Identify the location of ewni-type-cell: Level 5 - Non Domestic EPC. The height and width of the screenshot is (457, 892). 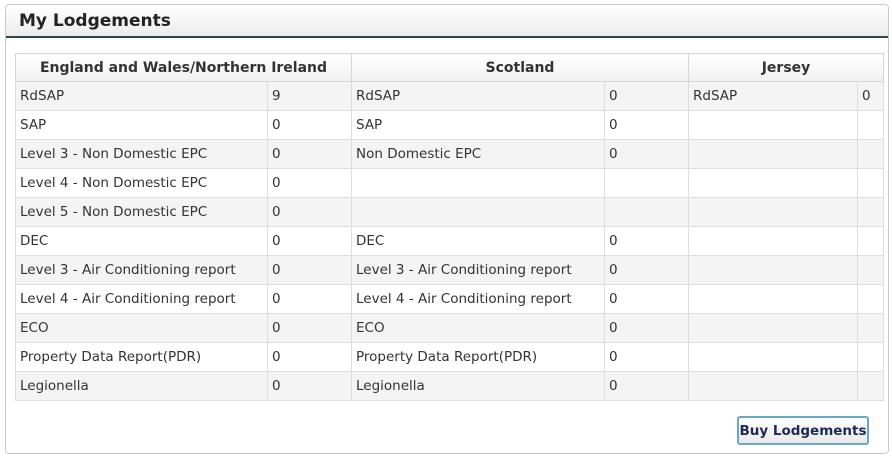
(141, 212).